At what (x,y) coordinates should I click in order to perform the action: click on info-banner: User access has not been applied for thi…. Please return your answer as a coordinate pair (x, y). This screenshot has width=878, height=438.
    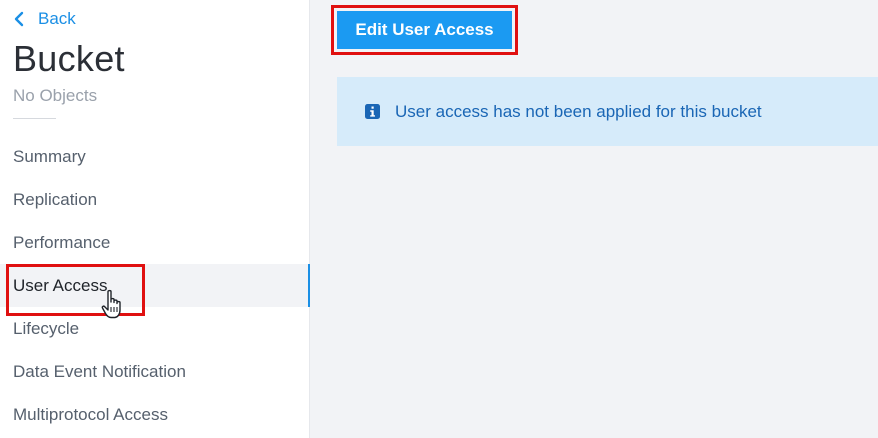
    Looking at the image, I should click on (607, 111).